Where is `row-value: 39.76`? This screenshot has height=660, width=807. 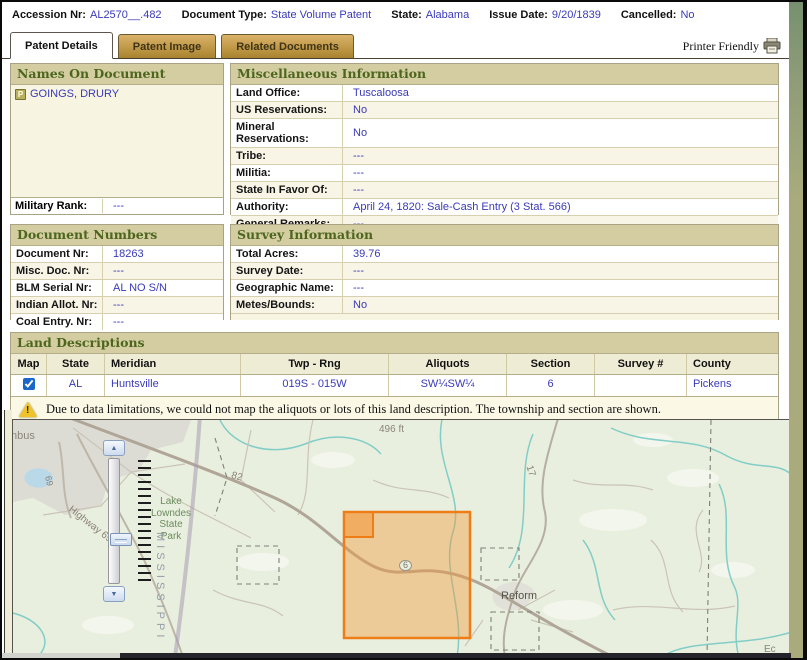 row-value: 39.76 is located at coordinates (367, 254).